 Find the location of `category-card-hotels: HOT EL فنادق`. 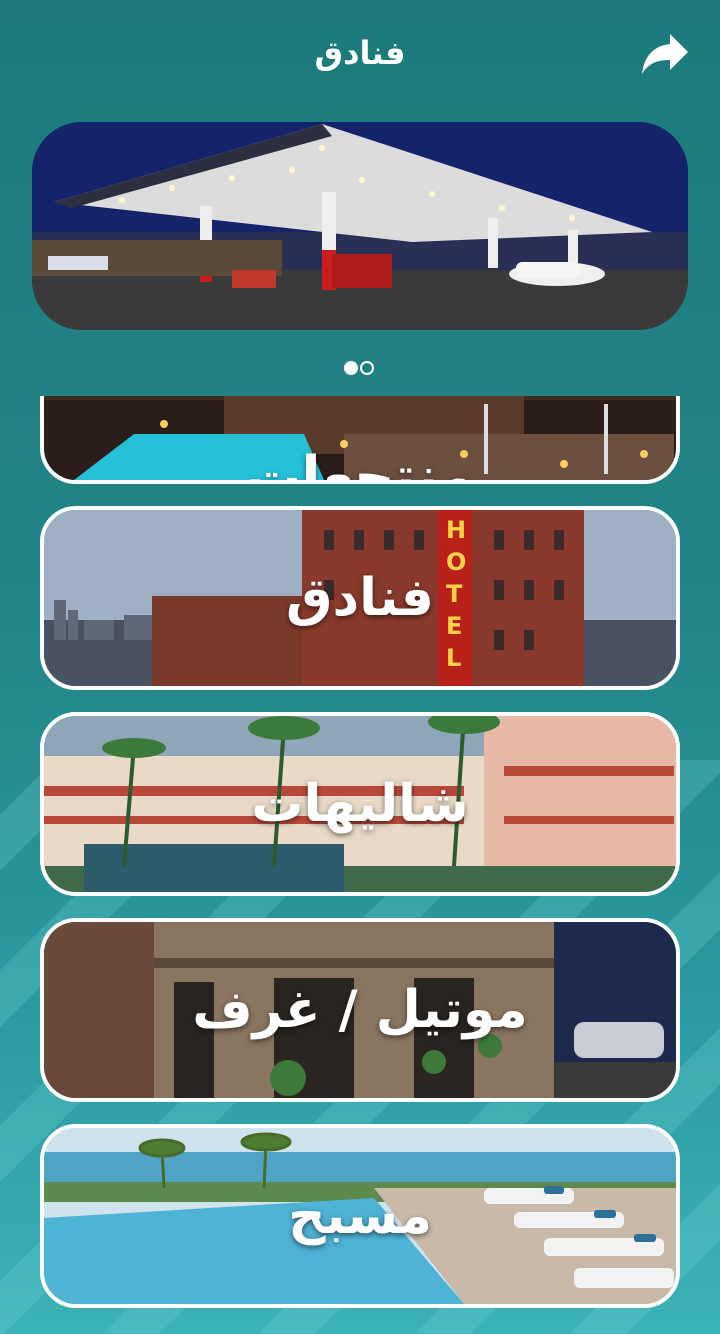

category-card-hotels: HOT EL فنادق is located at coordinates (360, 598).